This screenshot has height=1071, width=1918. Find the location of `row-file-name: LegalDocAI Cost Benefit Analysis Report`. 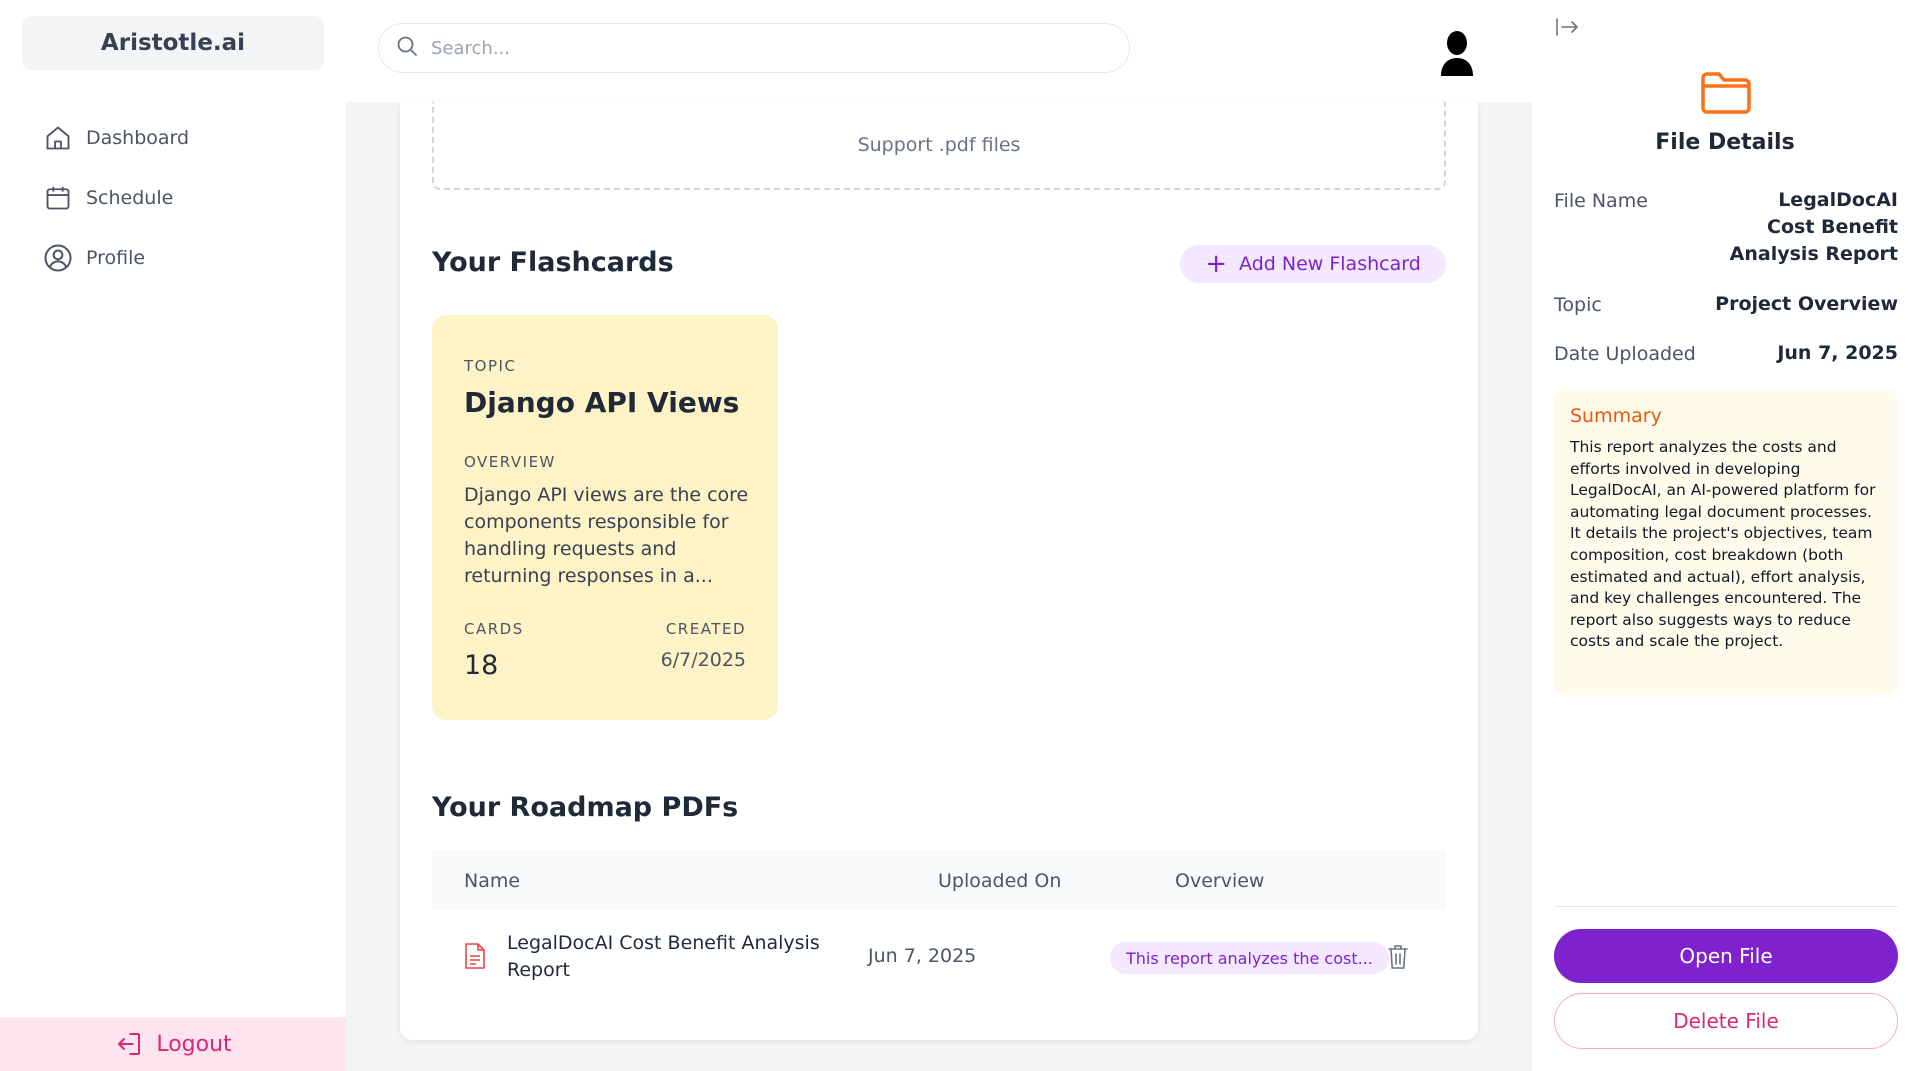

row-file-name: LegalDocAI Cost Benefit Analysis Report is located at coordinates (663, 956).